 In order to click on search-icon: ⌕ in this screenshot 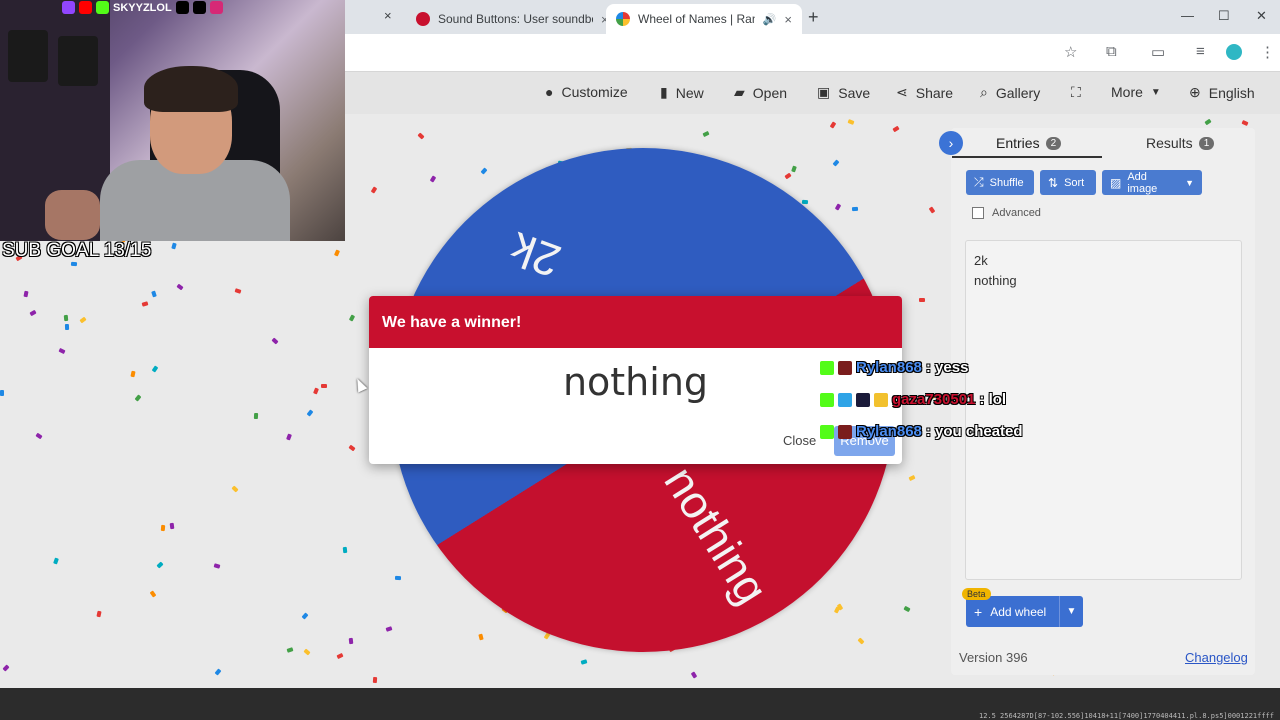, I will do `click(984, 92)`.